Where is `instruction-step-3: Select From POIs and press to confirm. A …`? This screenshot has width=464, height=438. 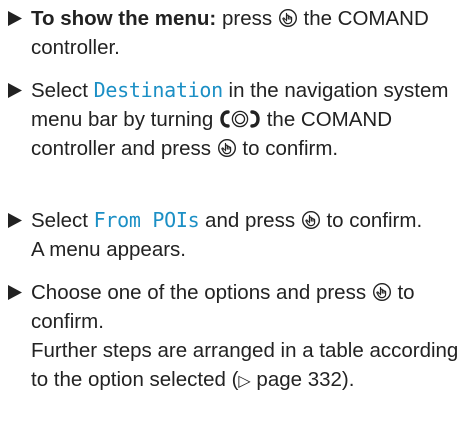
instruction-step-3: Select From POIs and press to confirm. A … is located at coordinates (232, 235).